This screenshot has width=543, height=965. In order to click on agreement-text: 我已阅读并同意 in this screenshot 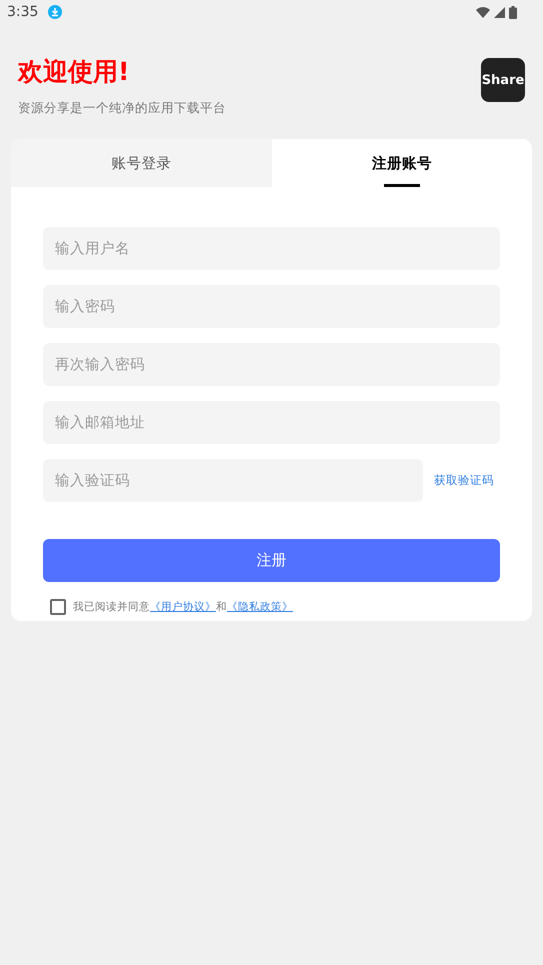, I will do `click(111, 607)`.